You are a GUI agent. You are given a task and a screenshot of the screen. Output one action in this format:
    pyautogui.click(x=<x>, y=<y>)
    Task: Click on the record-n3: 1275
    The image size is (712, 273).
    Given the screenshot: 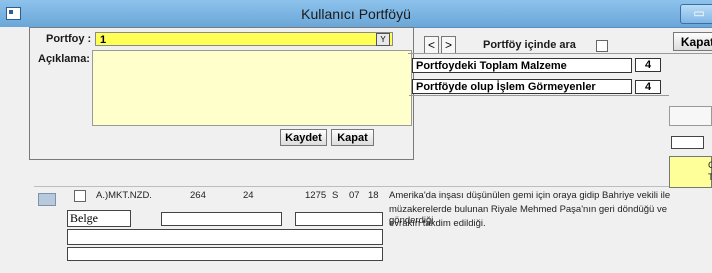 What is the action you would take?
    pyautogui.click(x=316, y=195)
    